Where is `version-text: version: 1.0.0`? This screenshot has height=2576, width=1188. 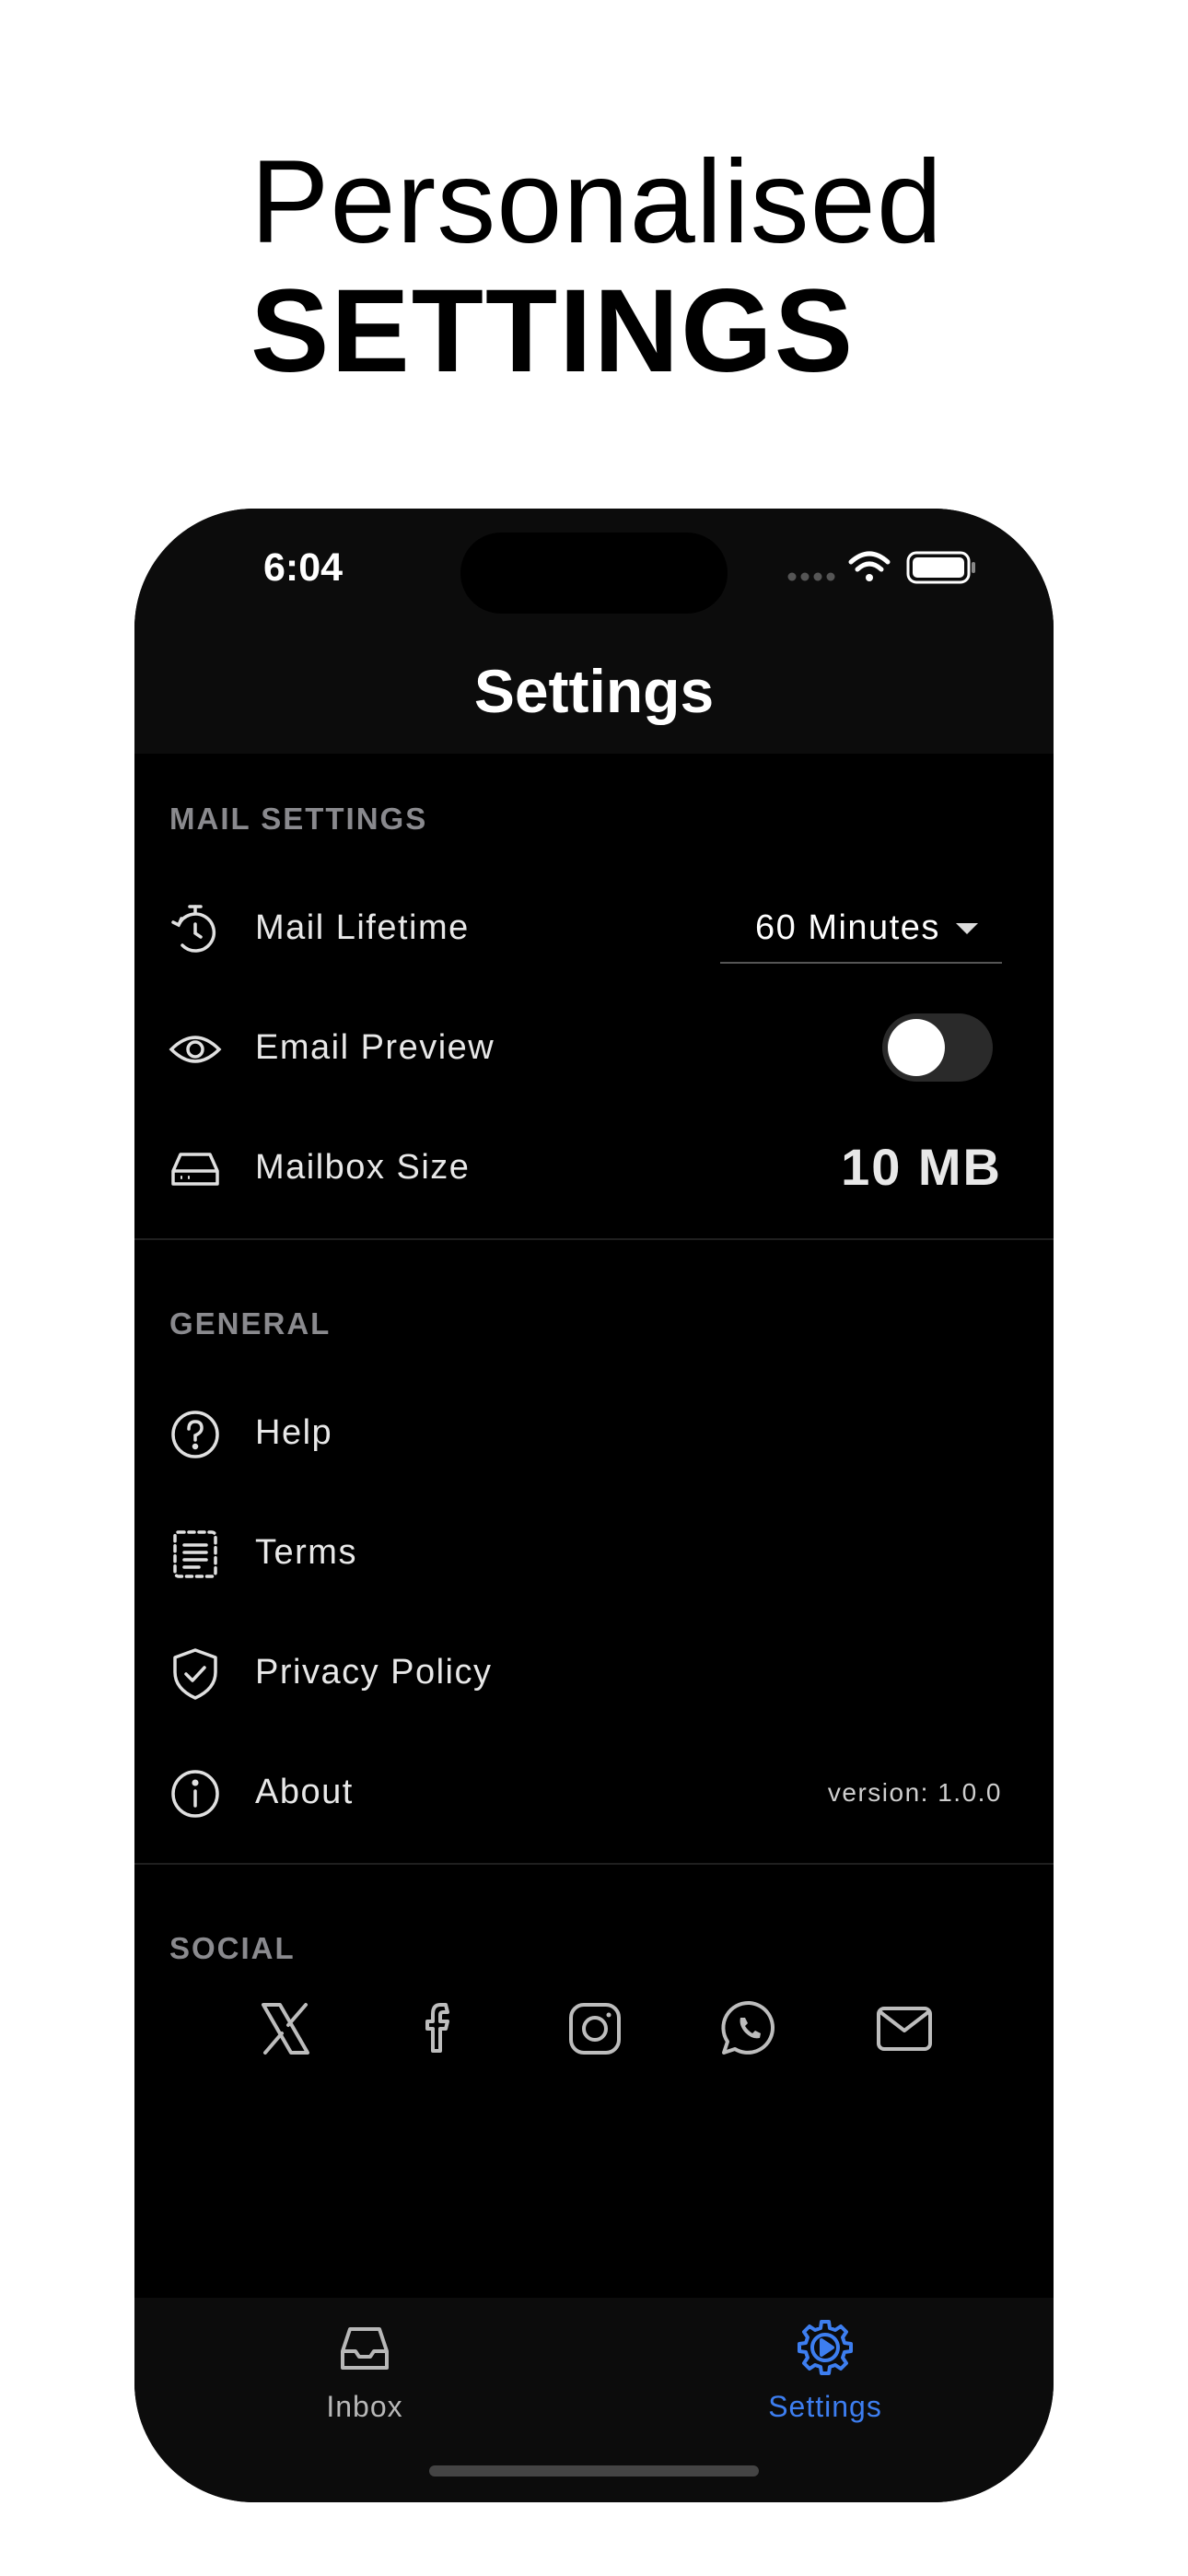
version-text: version: 1.0.0 is located at coordinates (914, 1792).